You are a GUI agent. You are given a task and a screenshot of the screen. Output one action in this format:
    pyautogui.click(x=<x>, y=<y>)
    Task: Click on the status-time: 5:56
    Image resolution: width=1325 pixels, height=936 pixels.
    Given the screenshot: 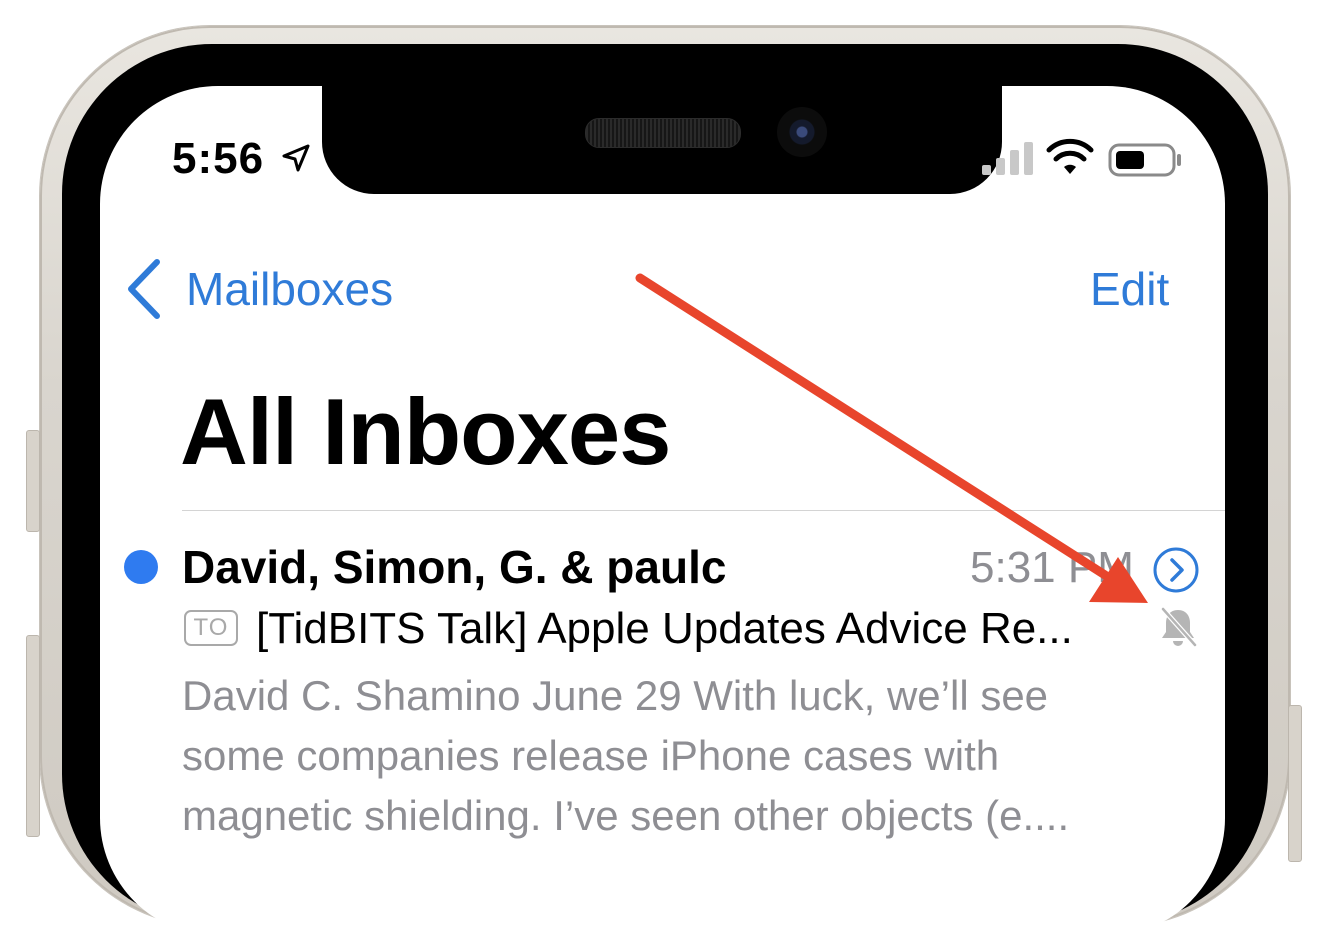 What is the action you would take?
    pyautogui.click(x=218, y=158)
    